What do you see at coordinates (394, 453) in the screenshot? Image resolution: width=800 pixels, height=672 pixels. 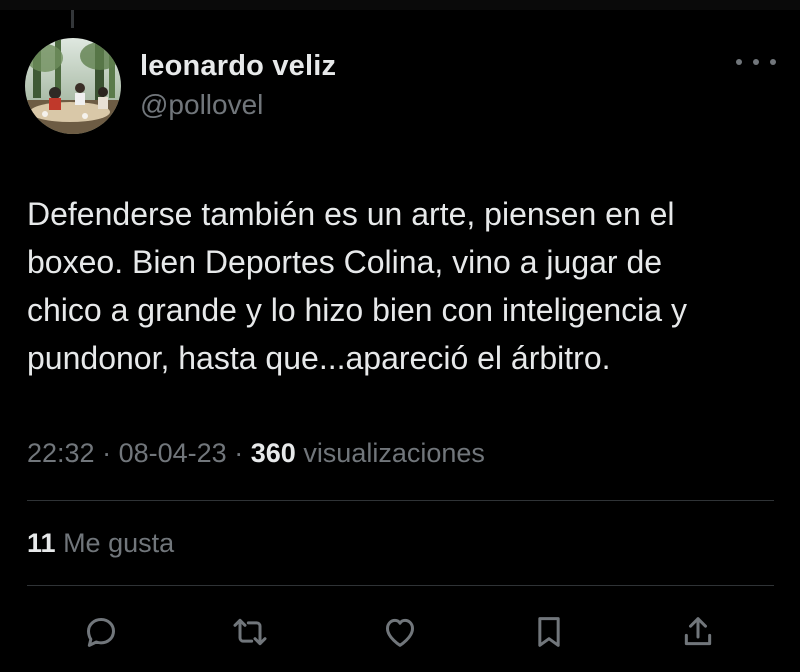 I see `views-label: visualizaciones` at bounding box center [394, 453].